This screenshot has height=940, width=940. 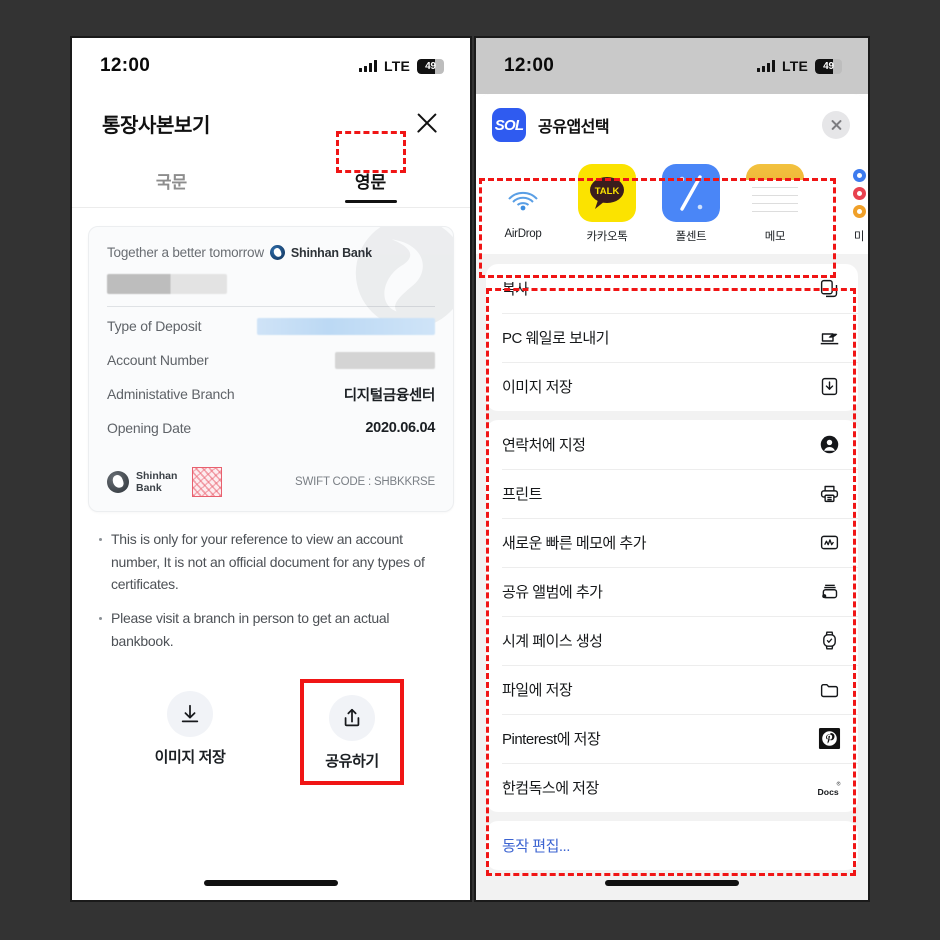 I want to click on action-row-save-to-hancom-docs: 한컴독스에 저장 Docs ®, so click(x=672, y=787).